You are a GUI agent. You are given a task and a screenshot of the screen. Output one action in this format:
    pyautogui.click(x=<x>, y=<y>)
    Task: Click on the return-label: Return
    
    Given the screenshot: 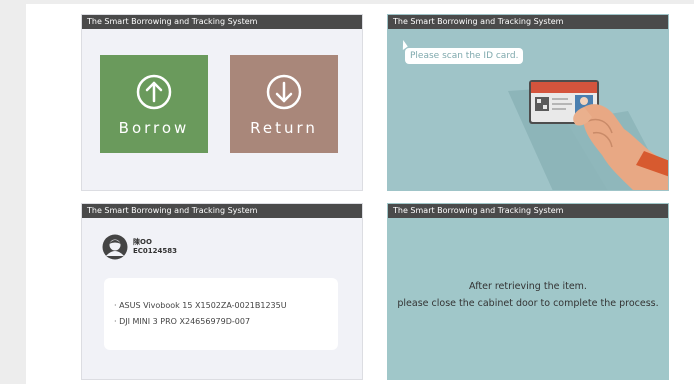 What is the action you would take?
    pyautogui.click(x=284, y=128)
    